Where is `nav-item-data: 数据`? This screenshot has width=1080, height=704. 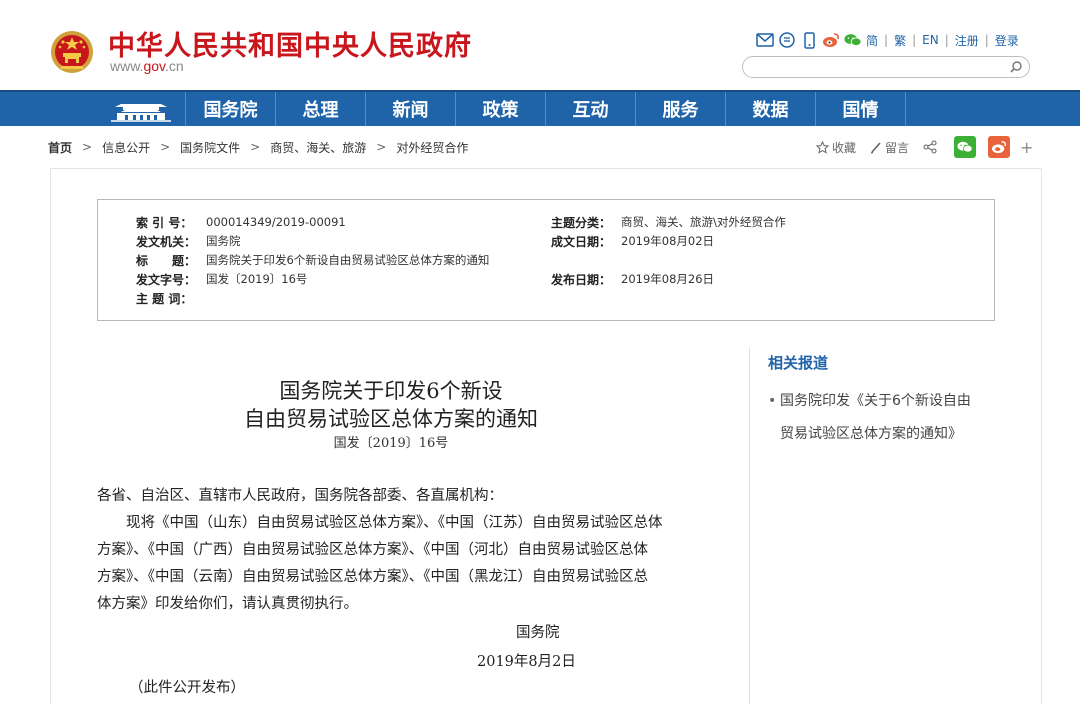
nav-item-data: 数据 is located at coordinates (771, 109).